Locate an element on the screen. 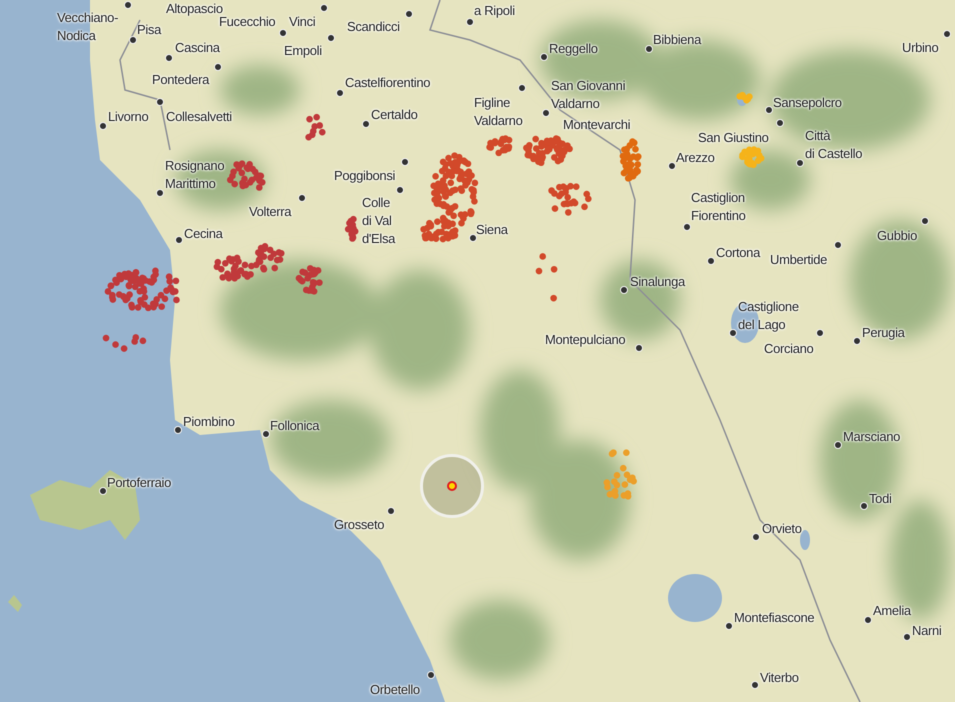 The width and height of the screenshot is (955, 702). city-label: Viterbo is located at coordinates (779, 678).